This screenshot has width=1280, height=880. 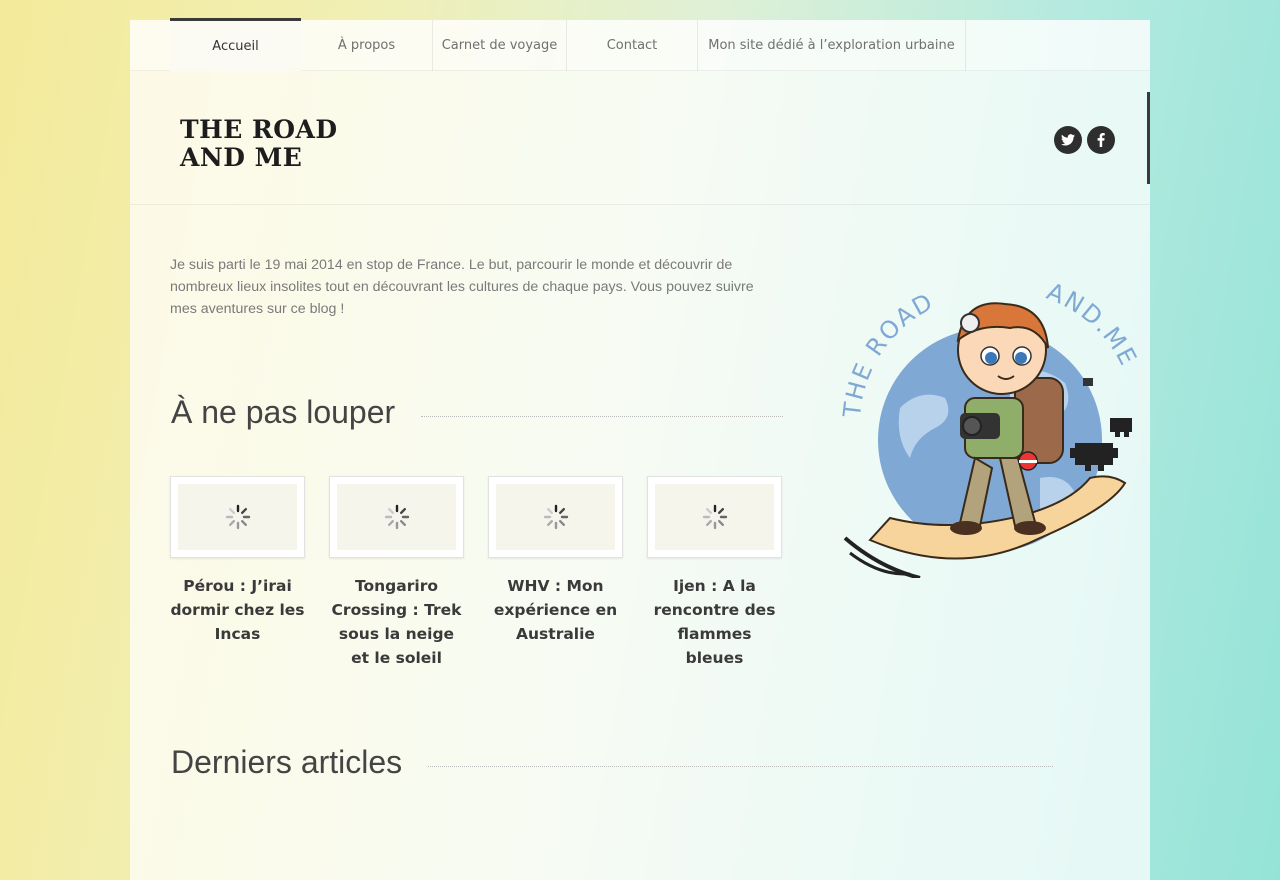 I want to click on card-title: WHV : Mon expérience en Australie, so click(x=555, y=610).